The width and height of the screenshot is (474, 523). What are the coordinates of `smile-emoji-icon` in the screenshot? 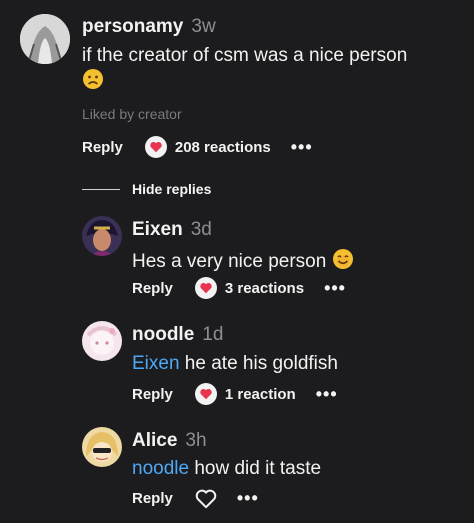 It's located at (343, 262).